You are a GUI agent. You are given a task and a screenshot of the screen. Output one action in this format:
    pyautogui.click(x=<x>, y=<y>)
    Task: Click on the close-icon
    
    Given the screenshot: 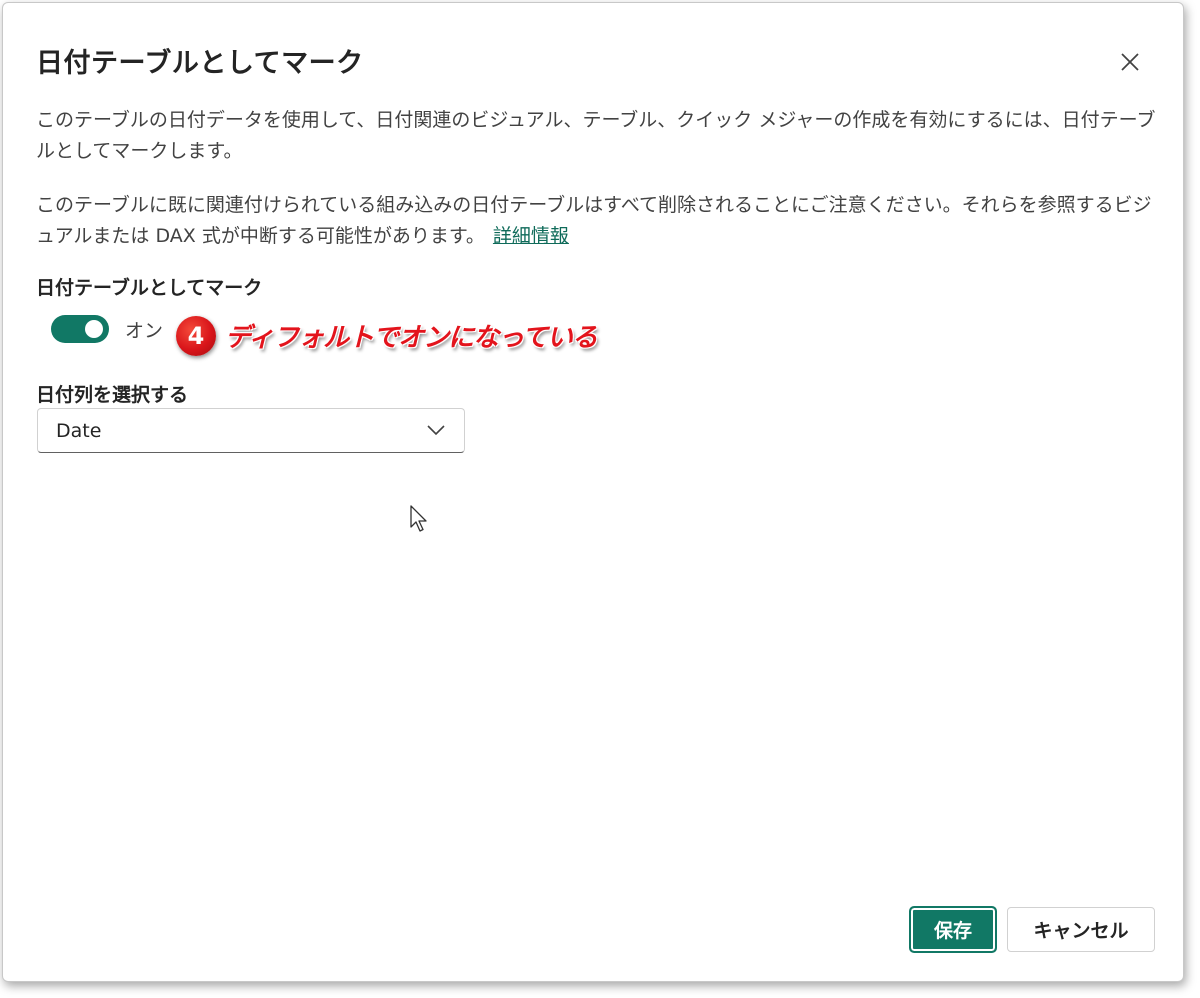 What is the action you would take?
    pyautogui.click(x=1130, y=62)
    